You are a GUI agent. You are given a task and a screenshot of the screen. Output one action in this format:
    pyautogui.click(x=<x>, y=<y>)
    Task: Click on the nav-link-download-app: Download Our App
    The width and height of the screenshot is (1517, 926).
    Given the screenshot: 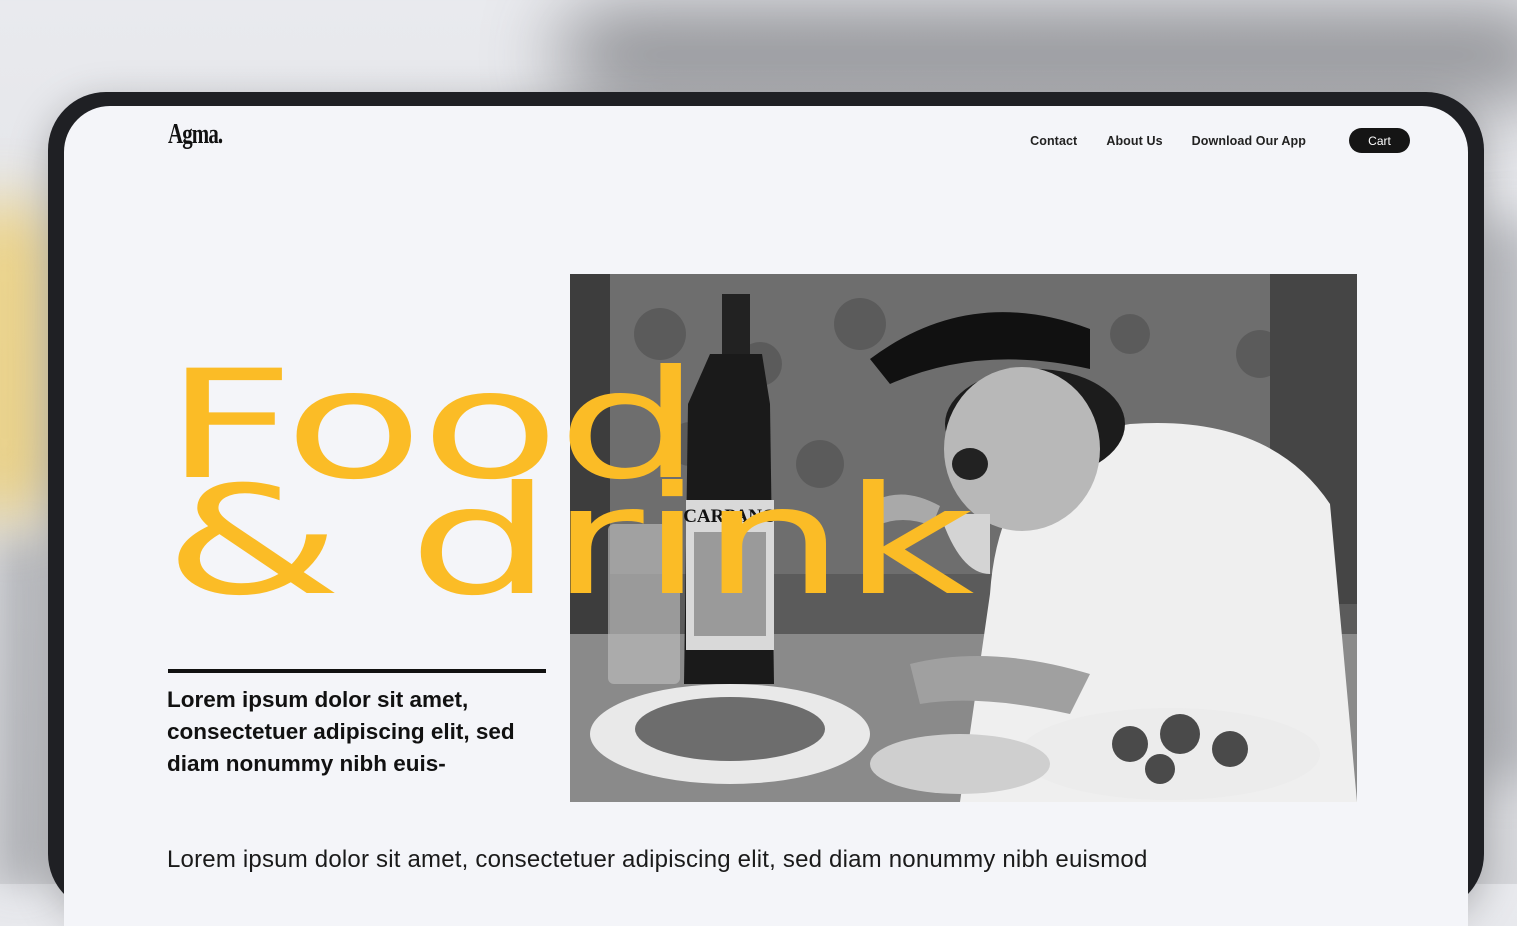 What is the action you would take?
    pyautogui.click(x=1249, y=141)
    